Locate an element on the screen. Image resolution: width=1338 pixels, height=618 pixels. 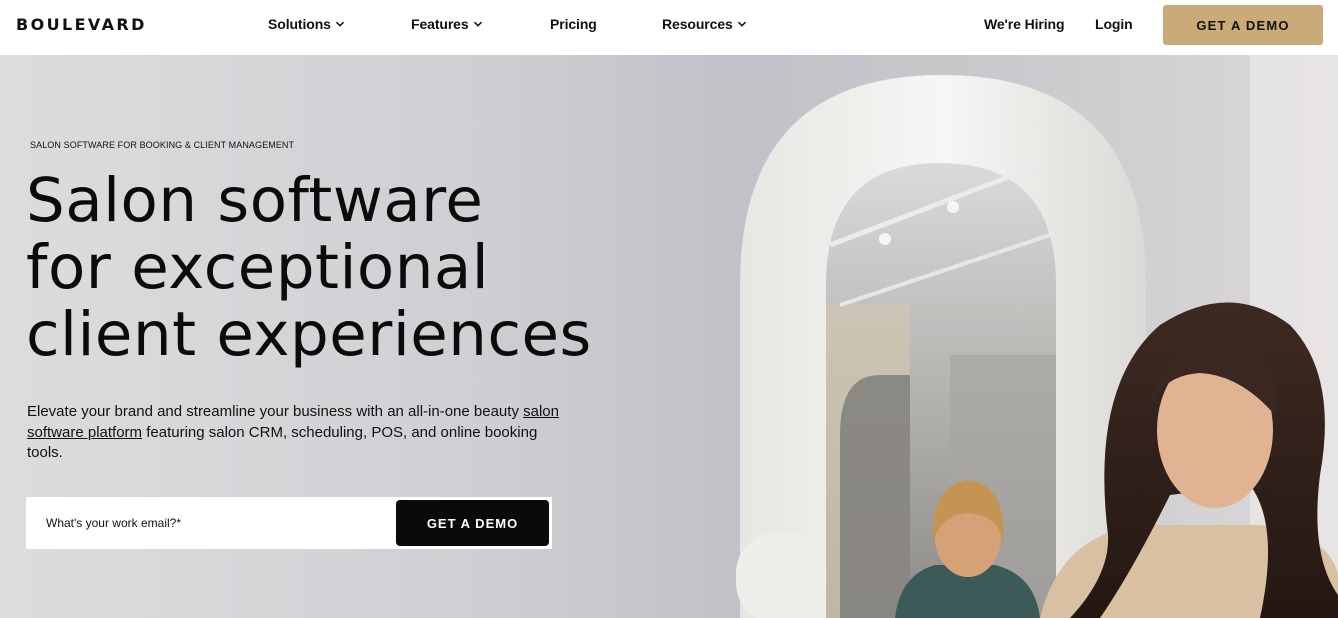
work-email-input is located at coordinates (211, 523).